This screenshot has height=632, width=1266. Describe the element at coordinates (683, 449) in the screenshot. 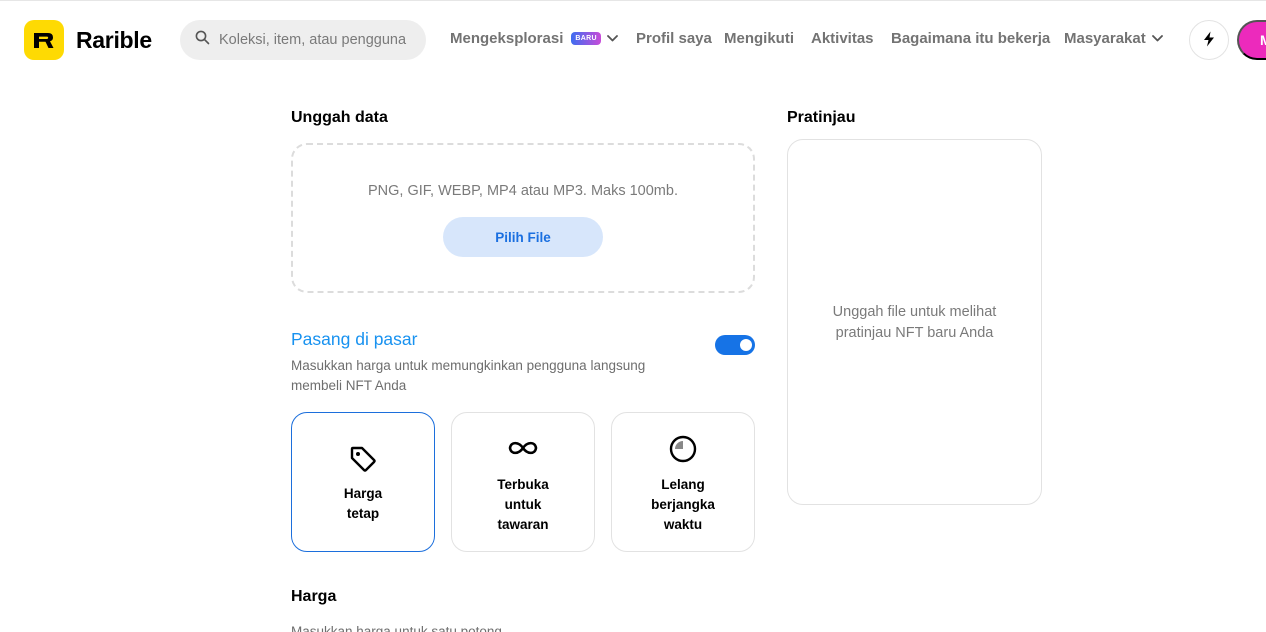

I see `timer-icon` at that location.